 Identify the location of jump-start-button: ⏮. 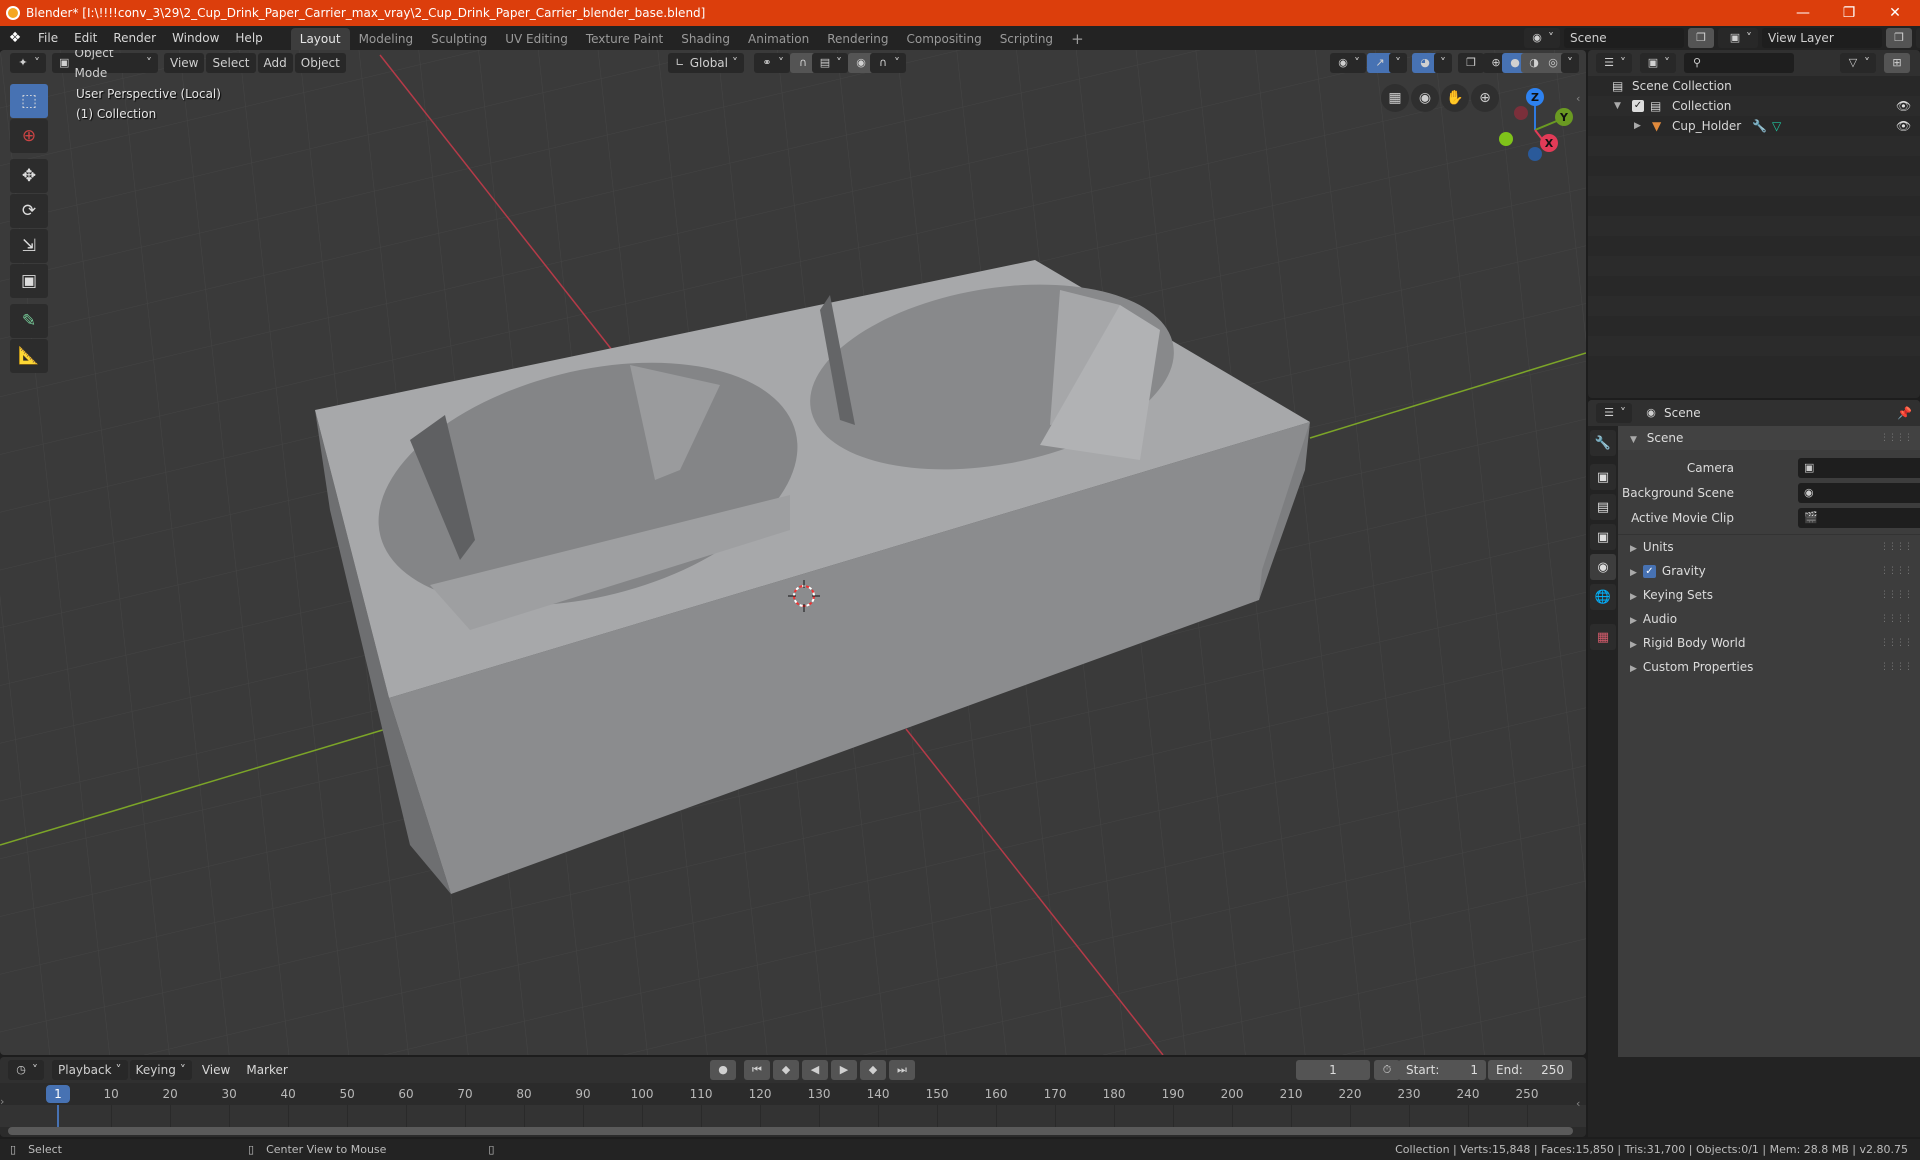
(757, 1070).